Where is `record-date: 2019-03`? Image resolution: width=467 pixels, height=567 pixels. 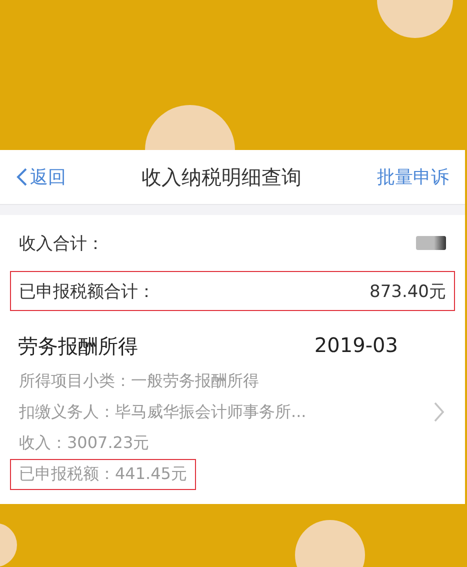
record-date: 2019-03 is located at coordinates (356, 346).